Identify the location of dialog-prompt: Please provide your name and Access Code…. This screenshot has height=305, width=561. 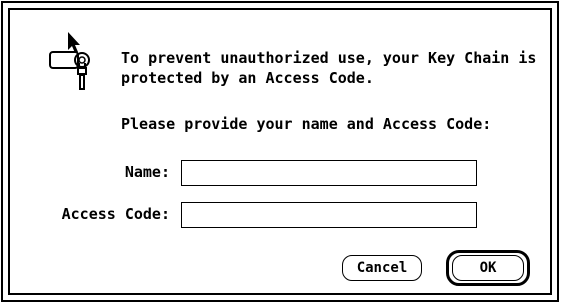
(306, 124).